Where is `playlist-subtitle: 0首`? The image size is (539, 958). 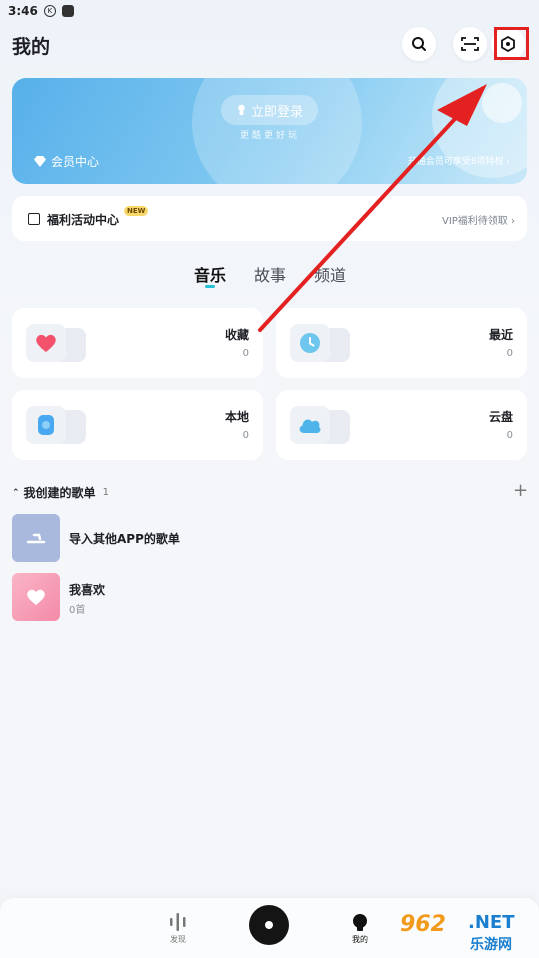
playlist-subtitle: 0首 is located at coordinates (77, 610).